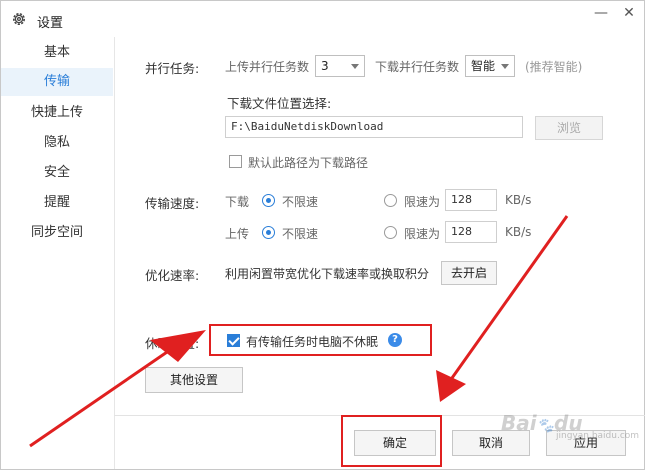 The image size is (645, 470). Describe the element at coordinates (518, 232) in the screenshot. I see `upload-speed-unit: KB/s` at that location.